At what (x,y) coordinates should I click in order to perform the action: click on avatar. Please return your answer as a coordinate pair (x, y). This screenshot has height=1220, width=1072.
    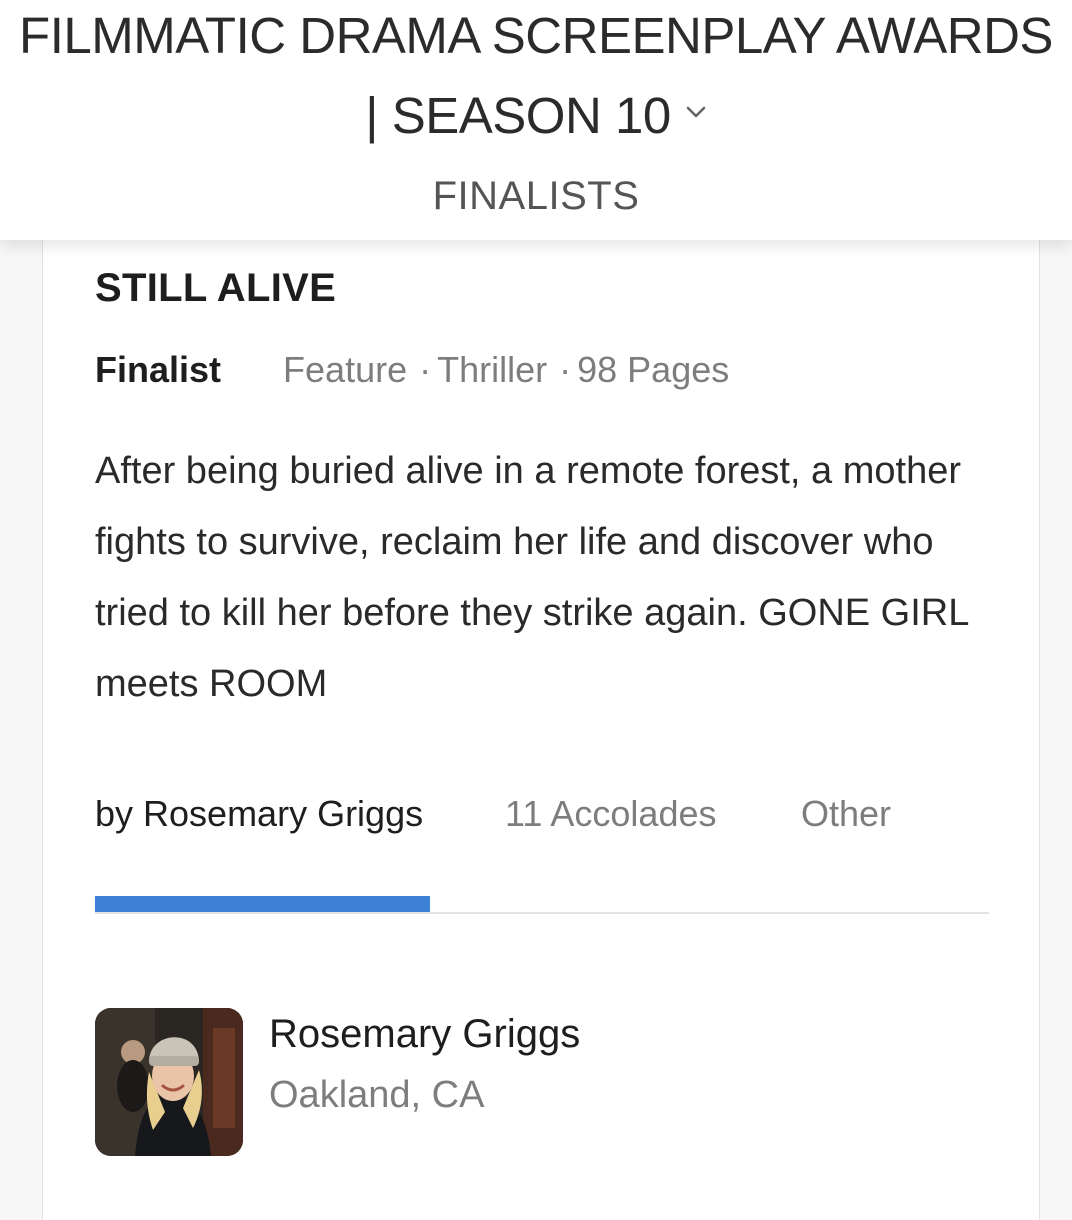
    Looking at the image, I should click on (169, 1082).